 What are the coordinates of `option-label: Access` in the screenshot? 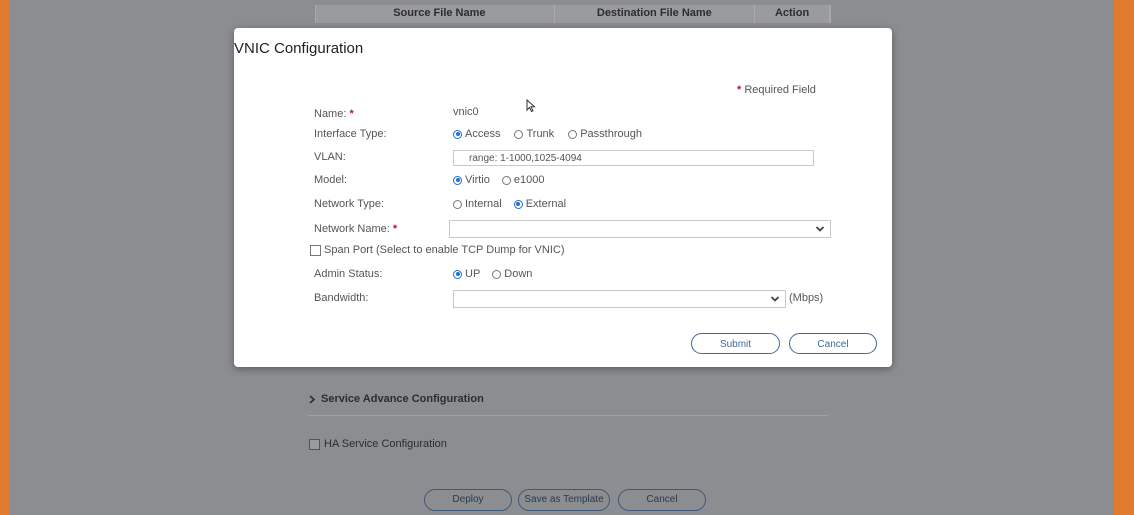 It's located at (483, 134).